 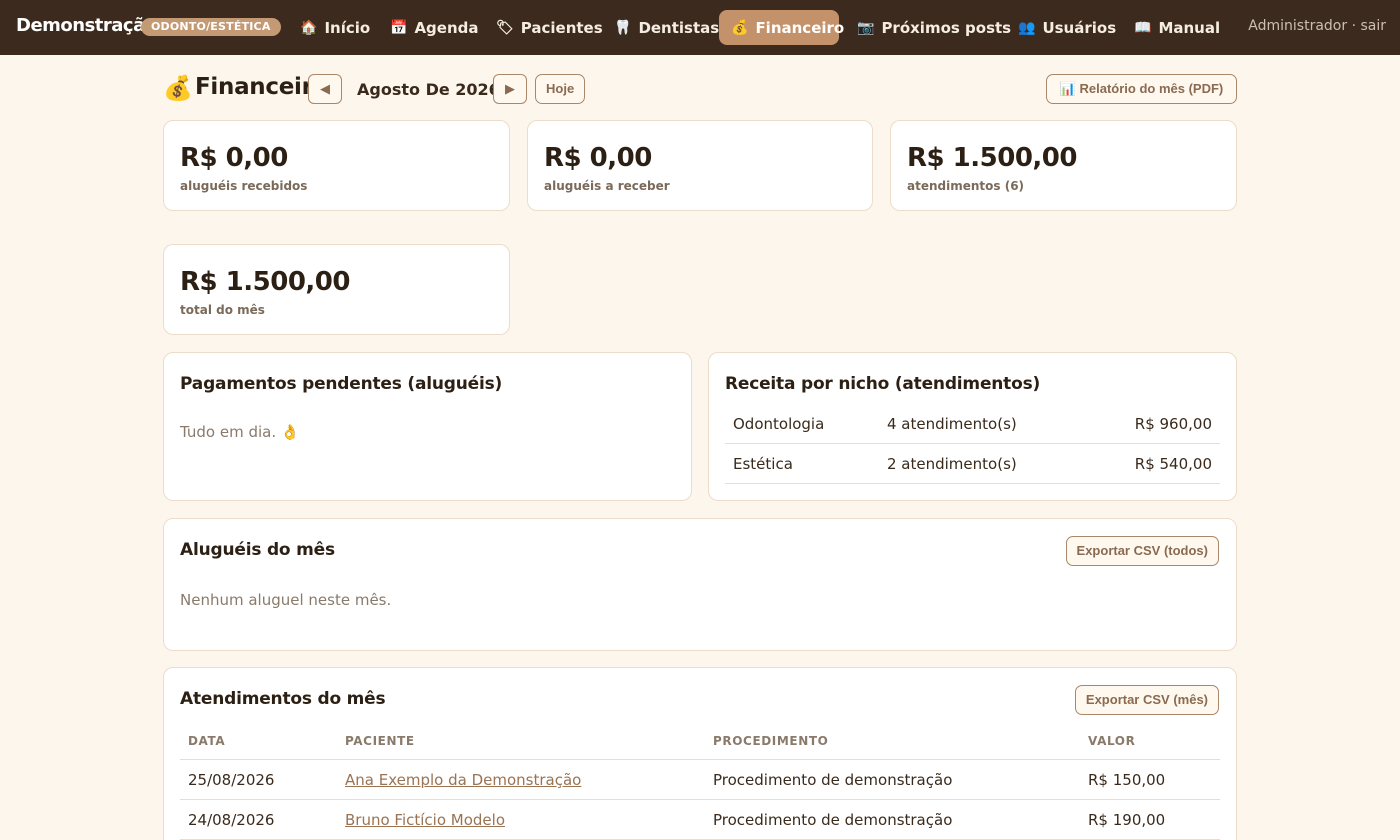 I want to click on nav-label: Agenda, so click(x=446, y=27).